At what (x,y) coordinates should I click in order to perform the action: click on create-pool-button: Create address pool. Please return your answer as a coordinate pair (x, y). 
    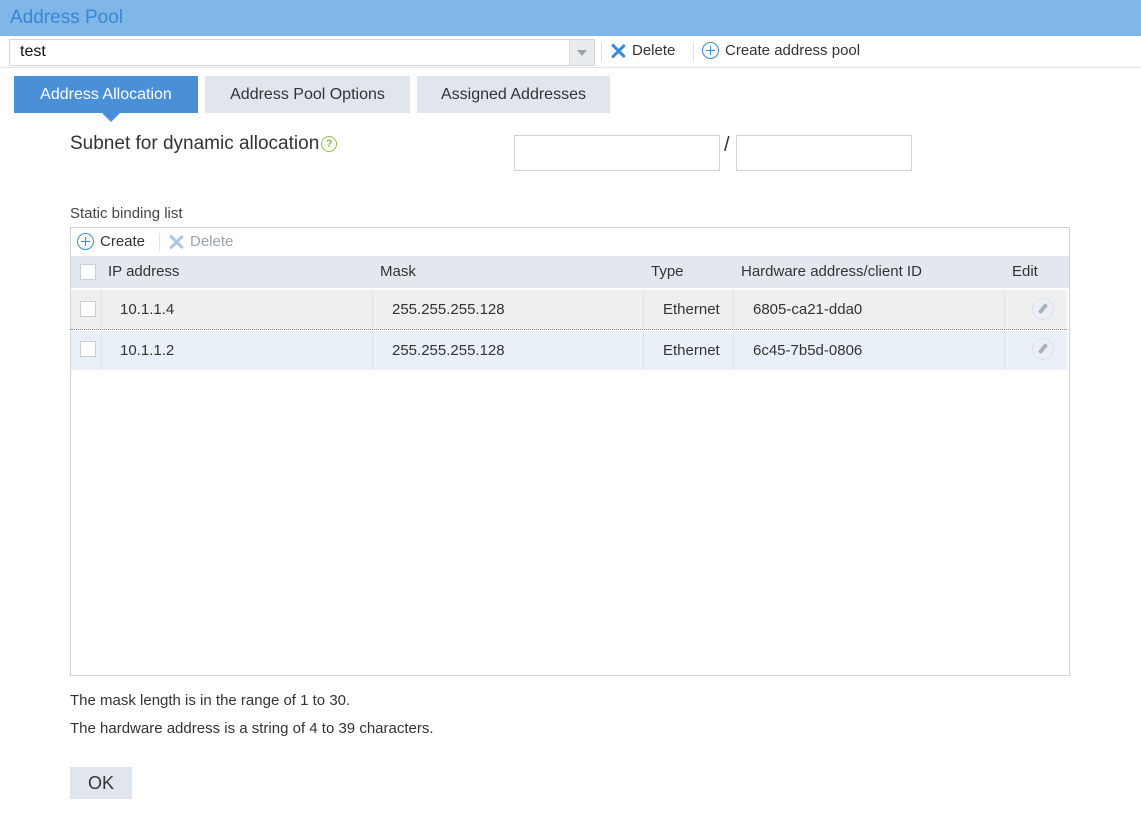
    Looking at the image, I should click on (781, 50).